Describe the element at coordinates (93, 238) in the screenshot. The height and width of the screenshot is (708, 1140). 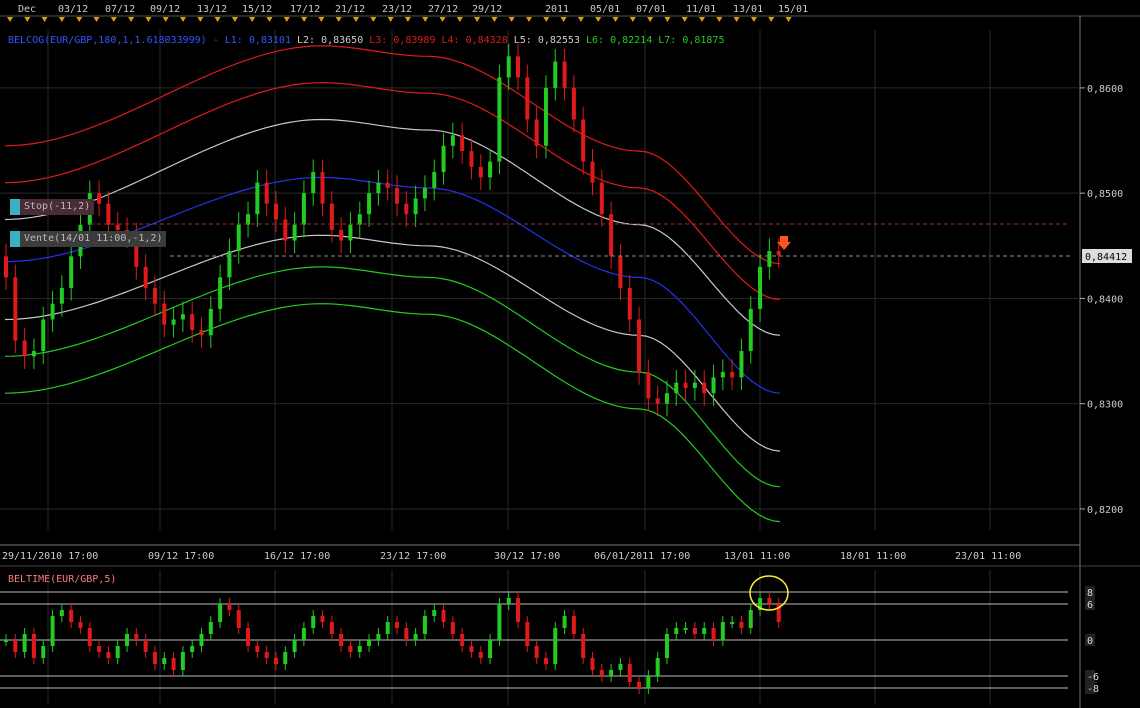
I see `sell-order-label: Vente(14/01 11:00,-1,2)` at that location.